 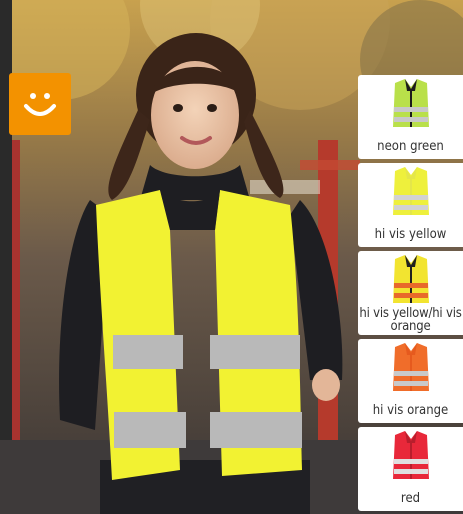 What do you see at coordinates (410, 146) in the screenshot?
I see `swatch-label: neon green` at bounding box center [410, 146].